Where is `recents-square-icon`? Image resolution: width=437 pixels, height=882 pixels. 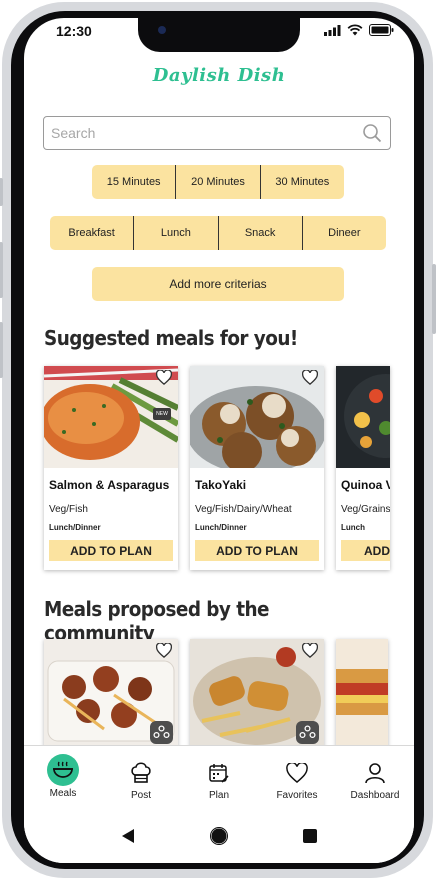 recents-square-icon is located at coordinates (309, 835).